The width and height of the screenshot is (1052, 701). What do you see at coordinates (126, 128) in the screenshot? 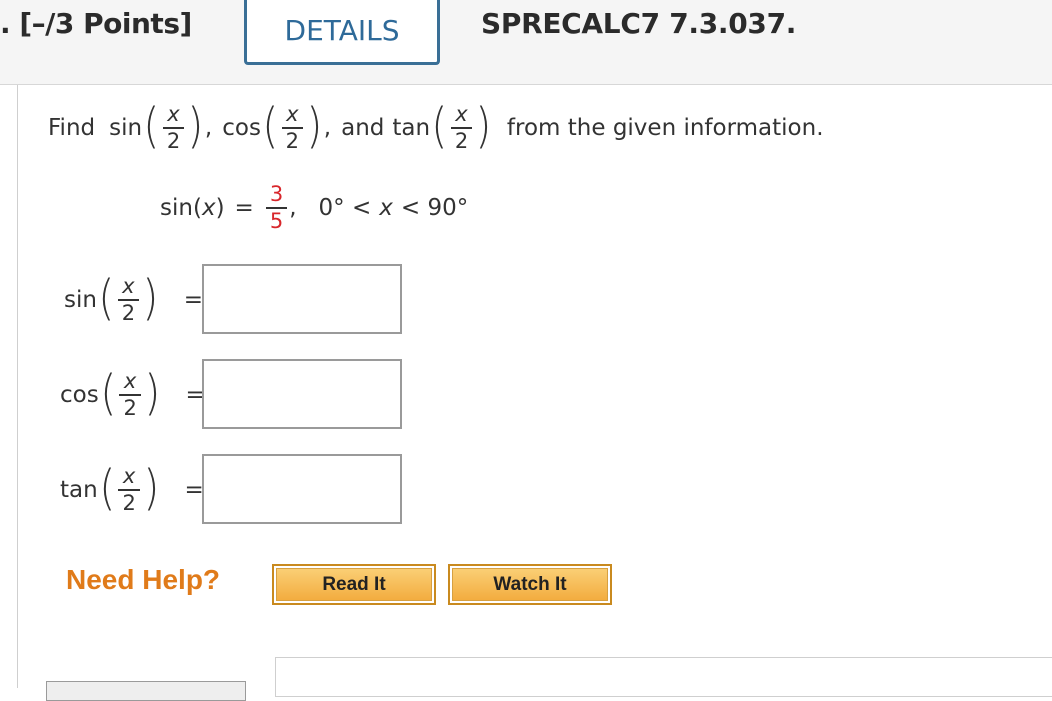
I see `prompt-sin: sin` at bounding box center [126, 128].